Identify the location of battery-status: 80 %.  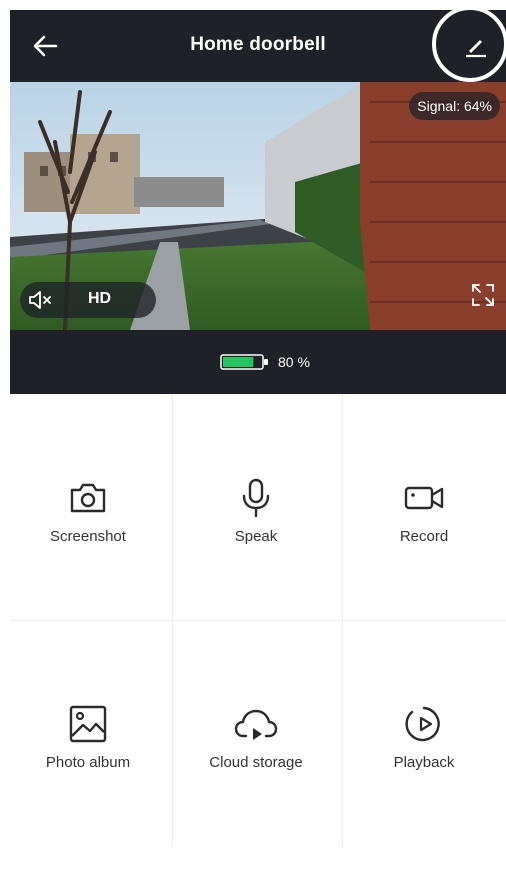
(265, 362).